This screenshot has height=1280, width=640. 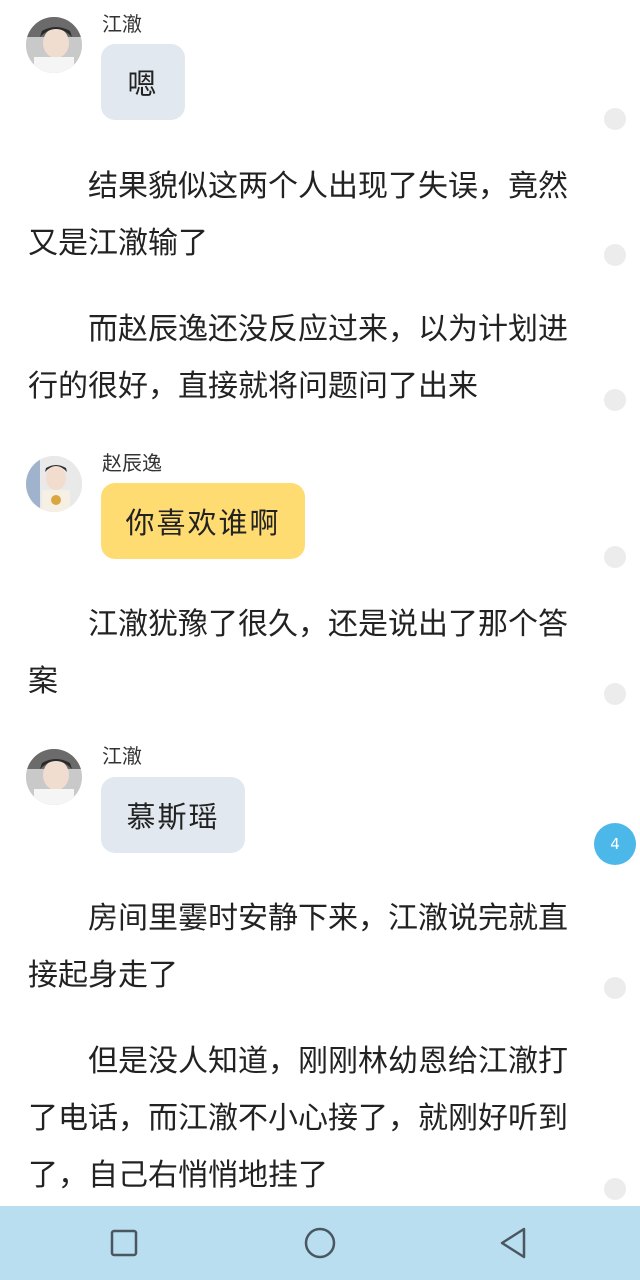 What do you see at coordinates (615, 844) in the screenshot?
I see `comment-count-badge: 4` at bounding box center [615, 844].